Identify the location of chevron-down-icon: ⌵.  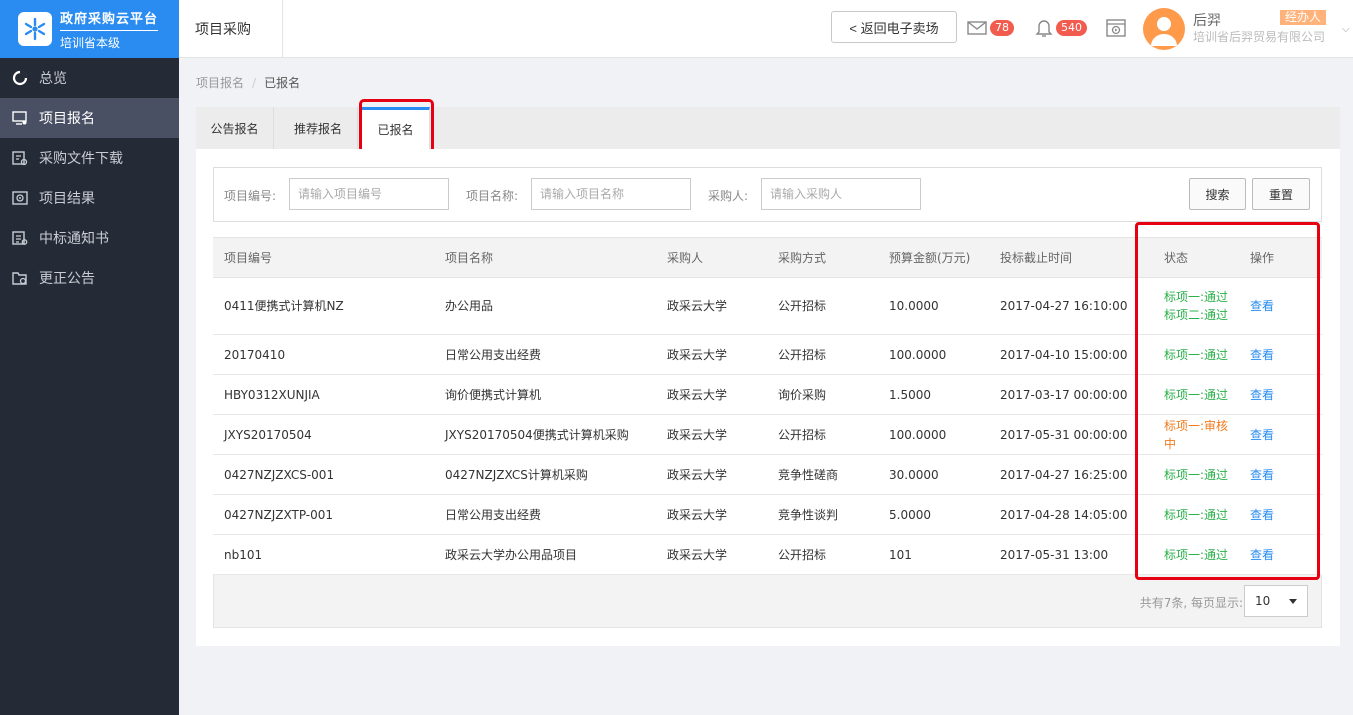
(1346, 29).